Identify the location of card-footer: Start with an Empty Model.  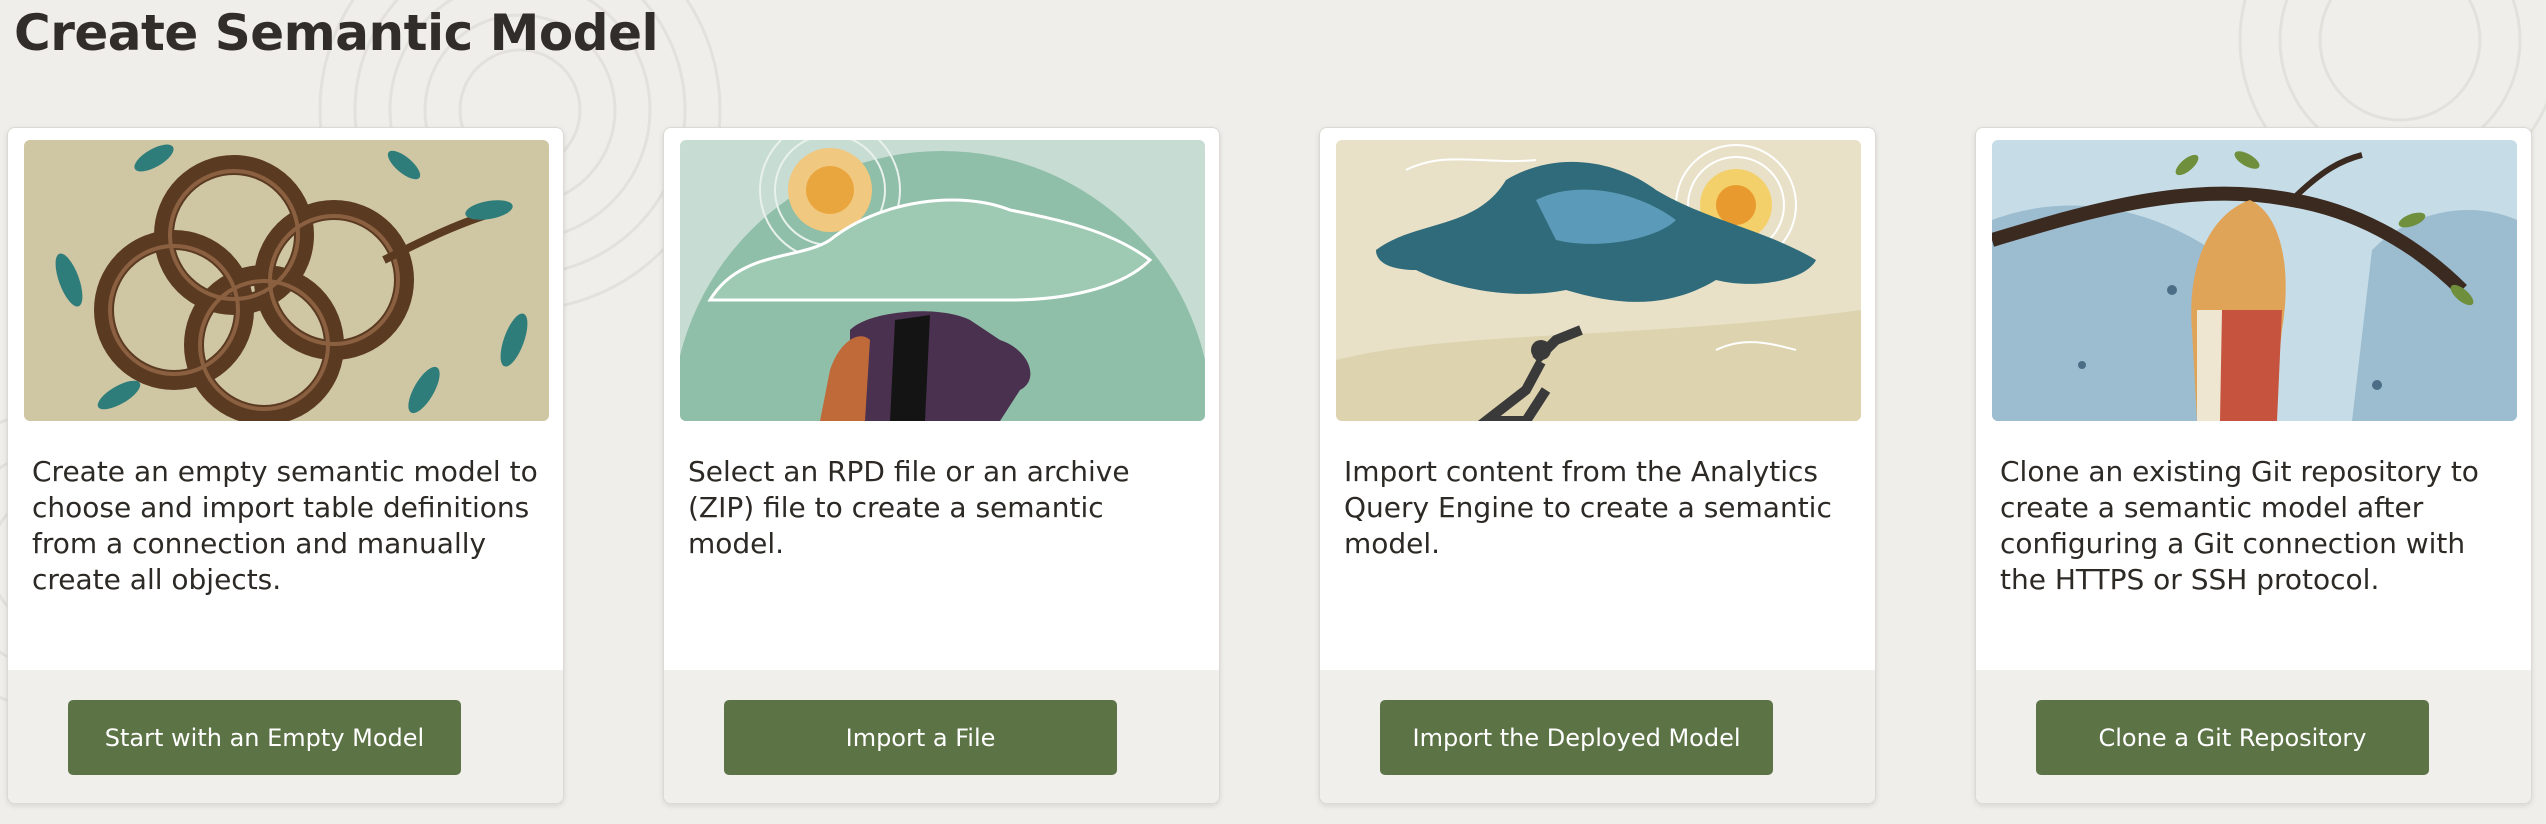
(285, 736).